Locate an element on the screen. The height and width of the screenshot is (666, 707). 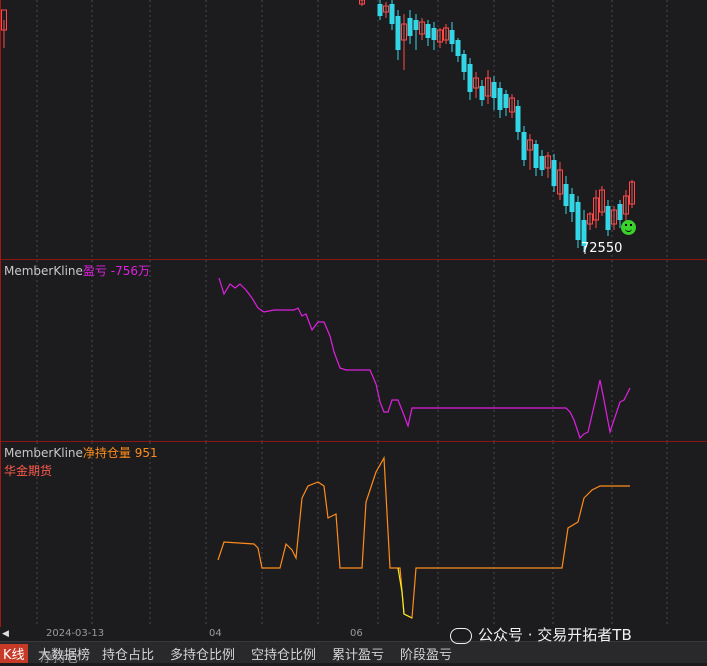
pnl-indicator-name: MemberKline is located at coordinates (43, 271).